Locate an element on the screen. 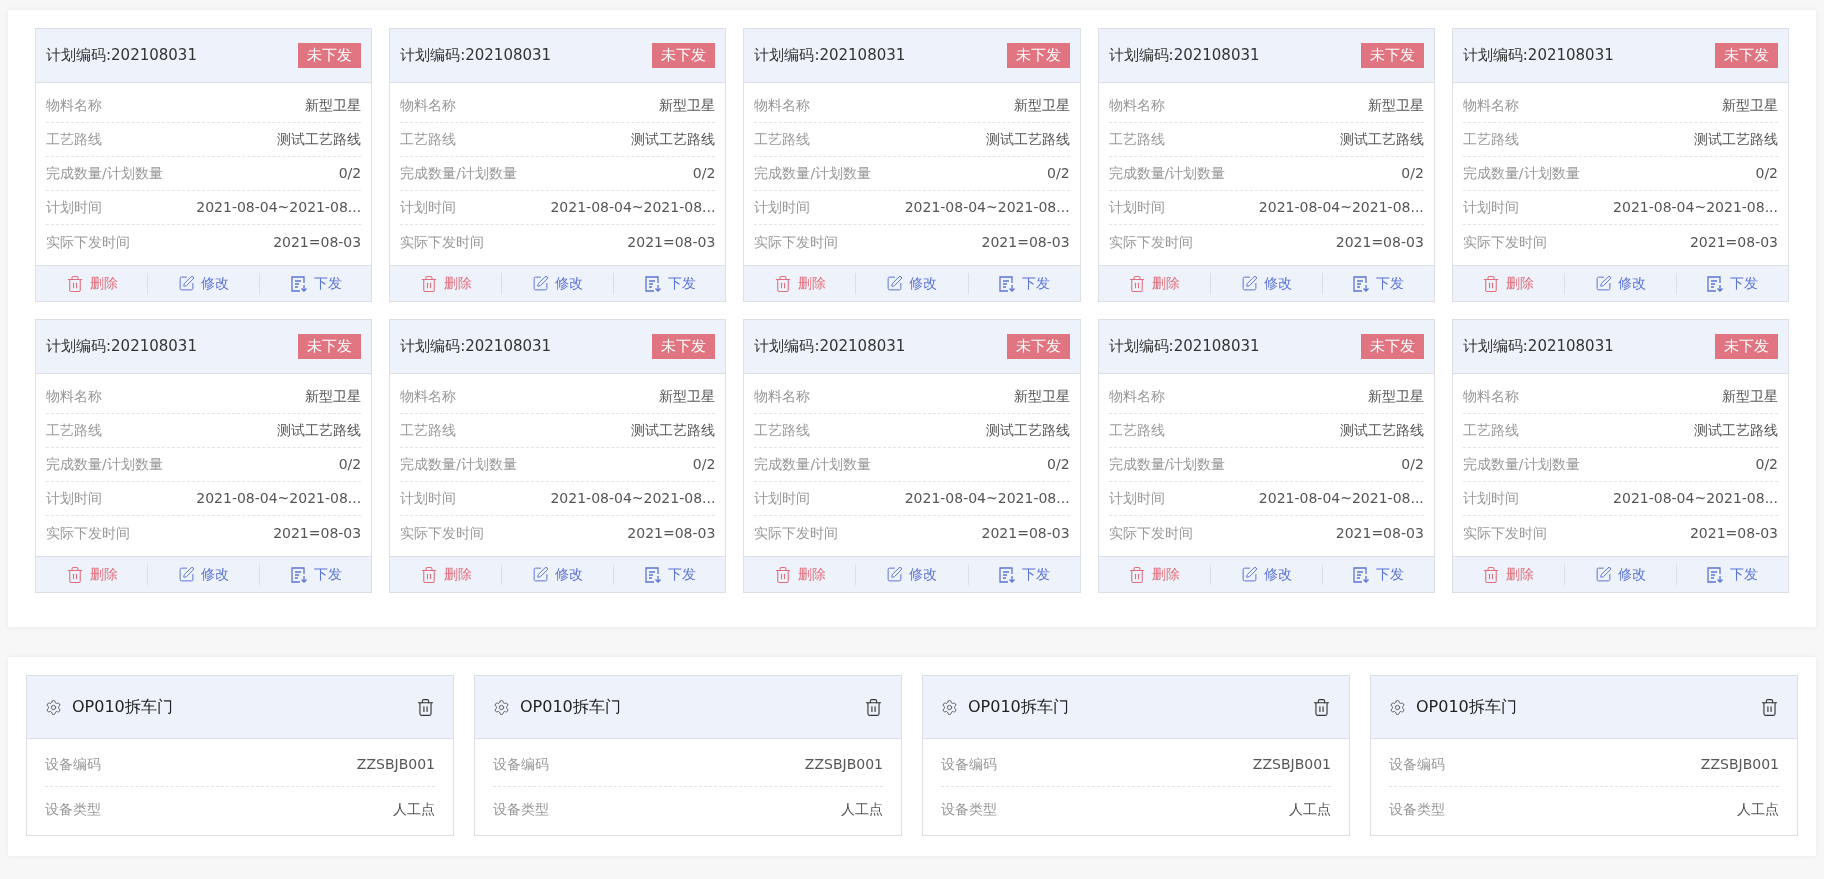 The width and height of the screenshot is (1824, 879). field-label: 设备编码 is located at coordinates (73, 764).